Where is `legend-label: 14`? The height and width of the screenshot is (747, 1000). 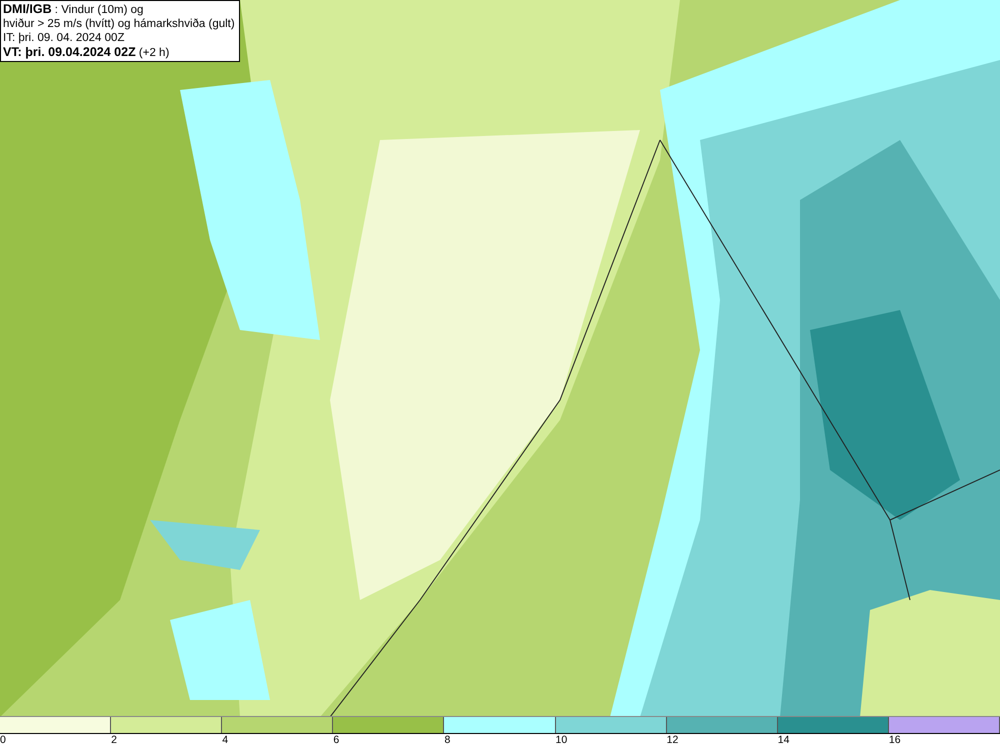 legend-label: 14 is located at coordinates (784, 740).